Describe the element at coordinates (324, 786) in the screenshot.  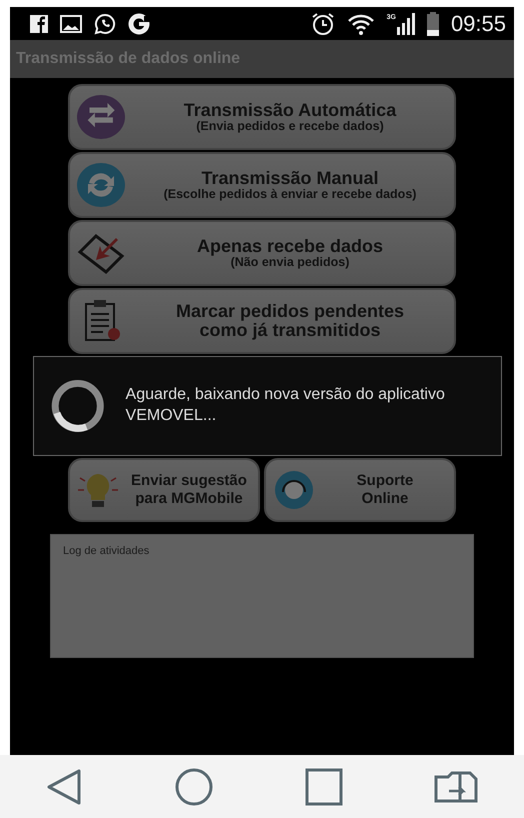
I see `recents-icon` at that location.